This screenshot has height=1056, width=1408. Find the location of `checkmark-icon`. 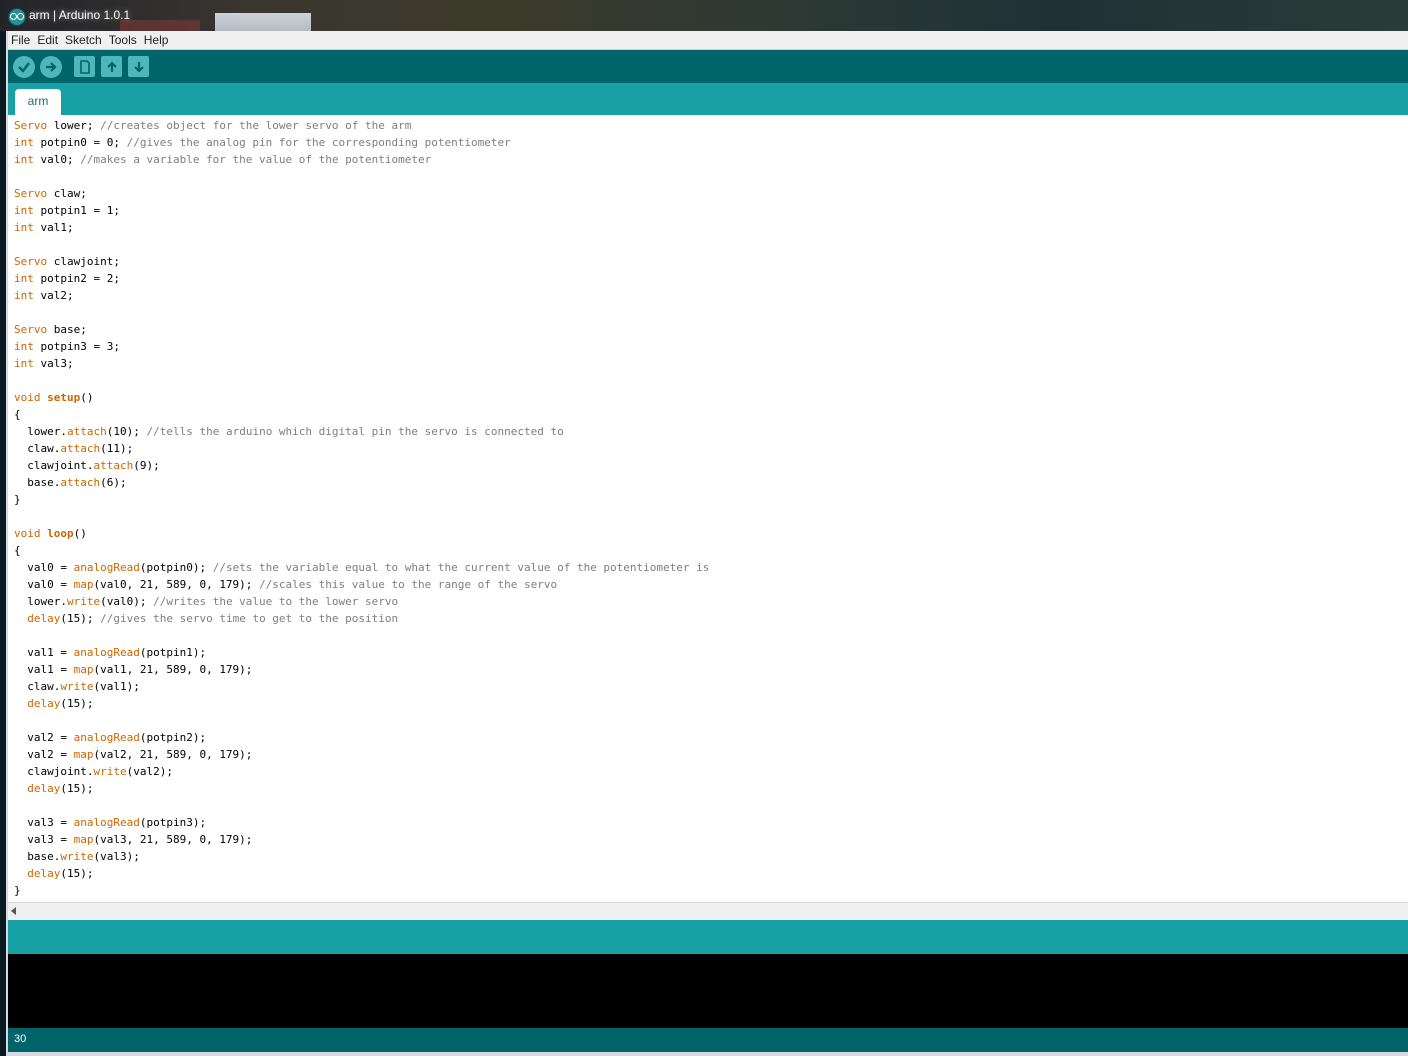

checkmark-icon is located at coordinates (24, 67).